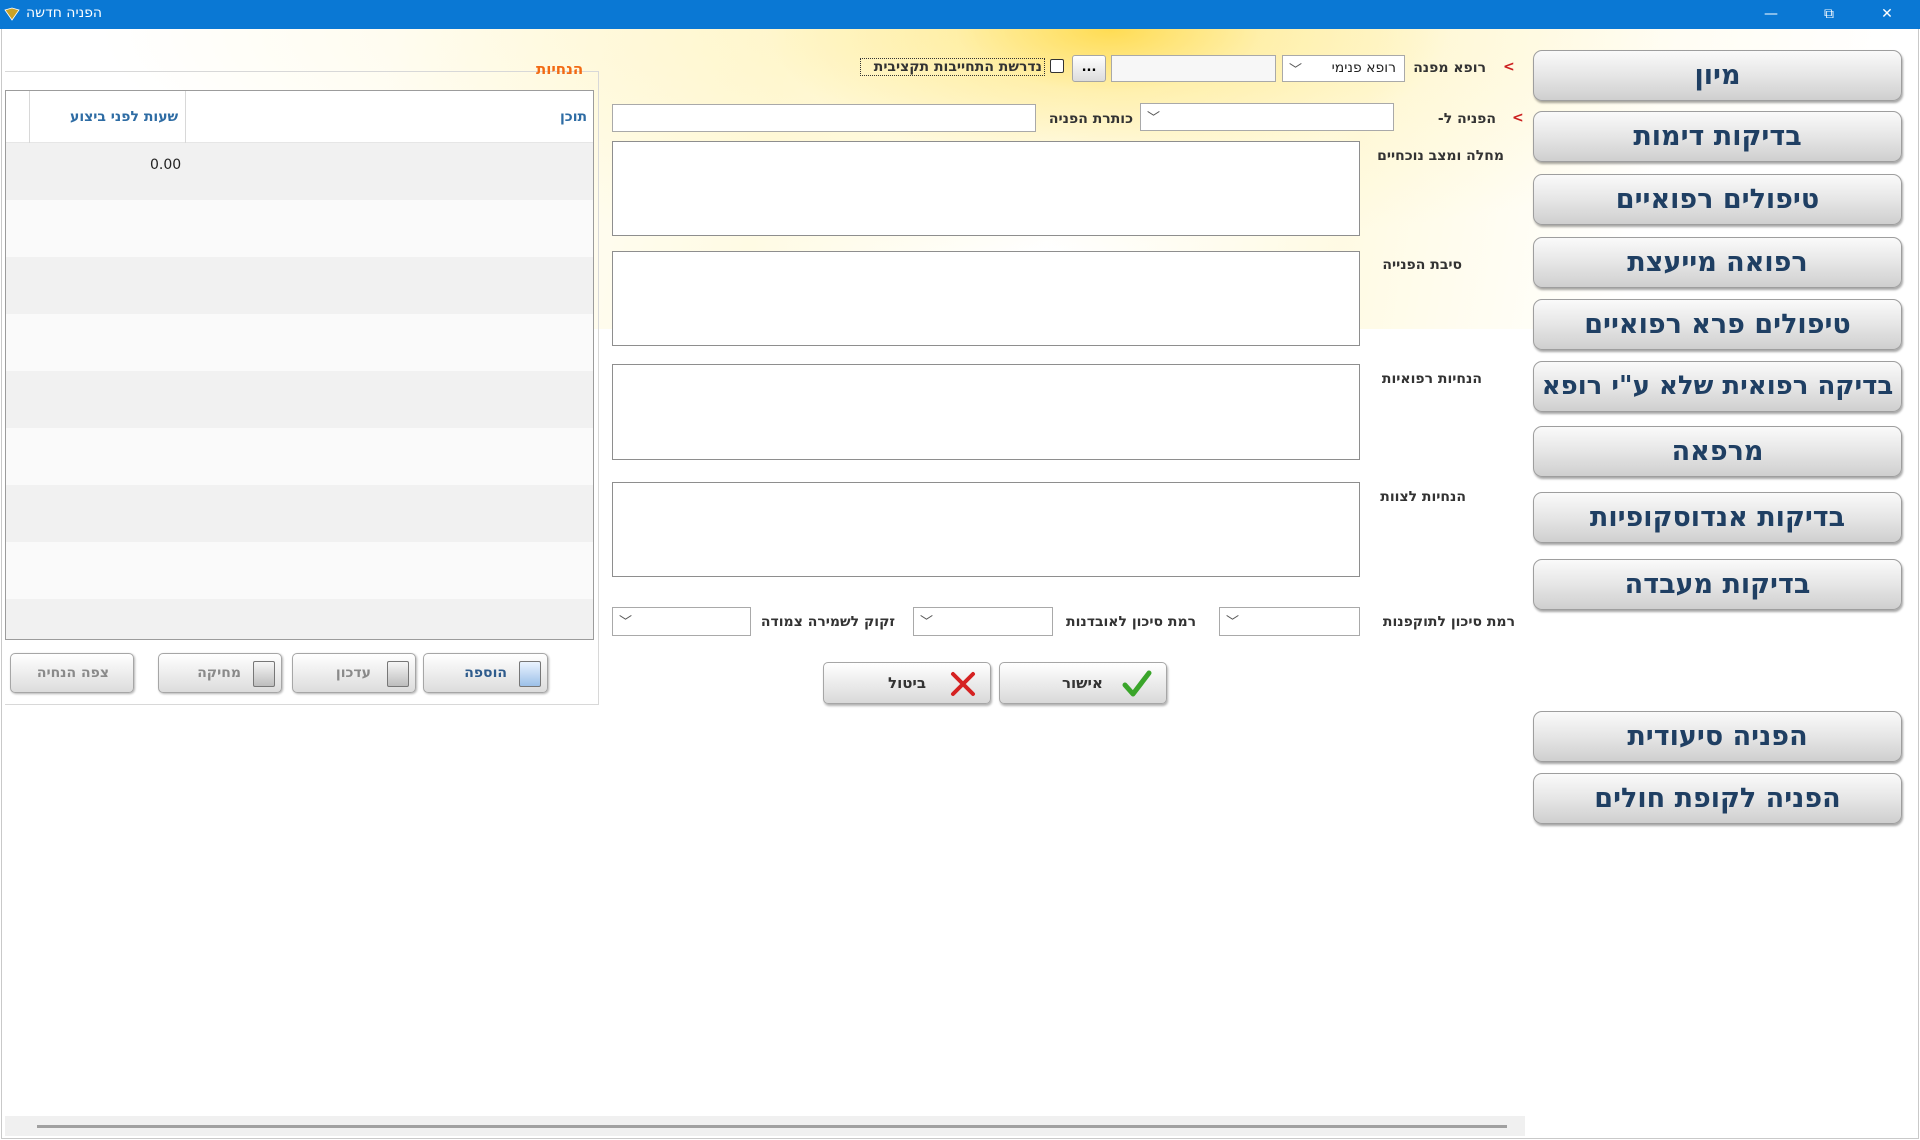 The width and height of the screenshot is (1920, 1140). Describe the element at coordinates (299, 171) in the screenshot. I see `table-row: 0.00` at that location.